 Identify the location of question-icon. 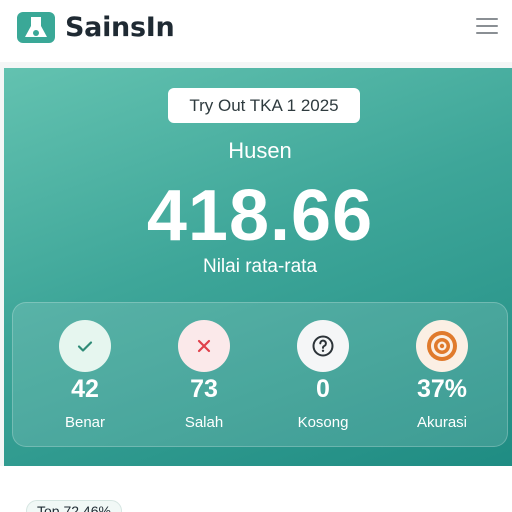
(323, 346).